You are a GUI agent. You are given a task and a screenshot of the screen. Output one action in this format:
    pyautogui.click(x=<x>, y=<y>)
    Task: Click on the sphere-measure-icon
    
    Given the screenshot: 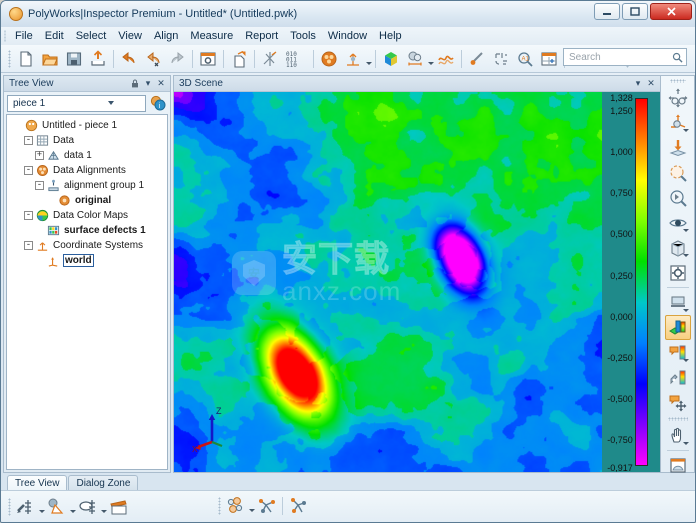 What is the action you would take?
    pyautogui.click(x=88, y=507)
    